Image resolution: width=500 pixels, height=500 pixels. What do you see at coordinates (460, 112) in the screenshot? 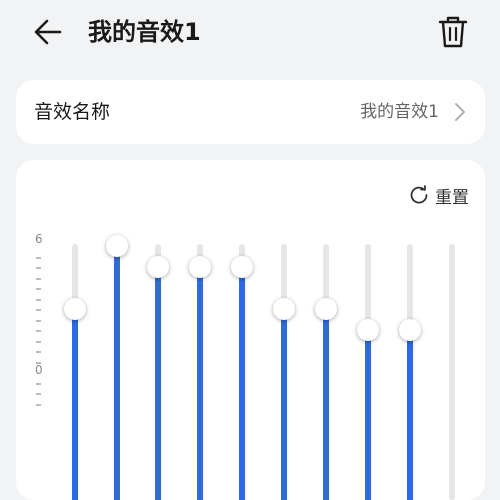
I see `chevron-right-icon` at bounding box center [460, 112].